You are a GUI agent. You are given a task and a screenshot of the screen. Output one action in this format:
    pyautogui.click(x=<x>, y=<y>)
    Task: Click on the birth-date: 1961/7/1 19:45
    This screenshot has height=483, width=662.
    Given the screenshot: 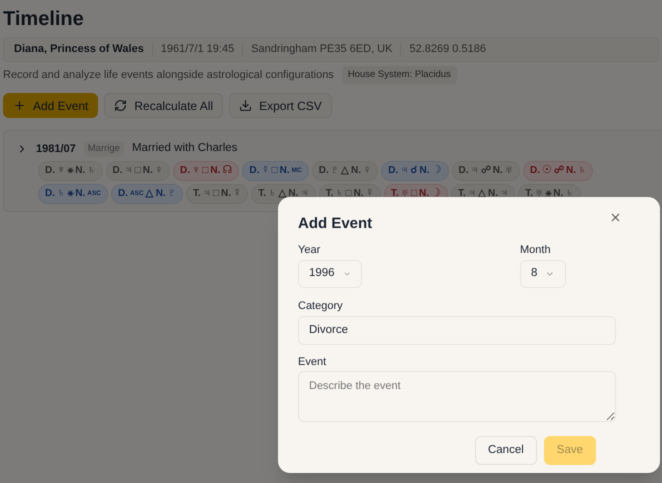 What is the action you would take?
    pyautogui.click(x=197, y=50)
    